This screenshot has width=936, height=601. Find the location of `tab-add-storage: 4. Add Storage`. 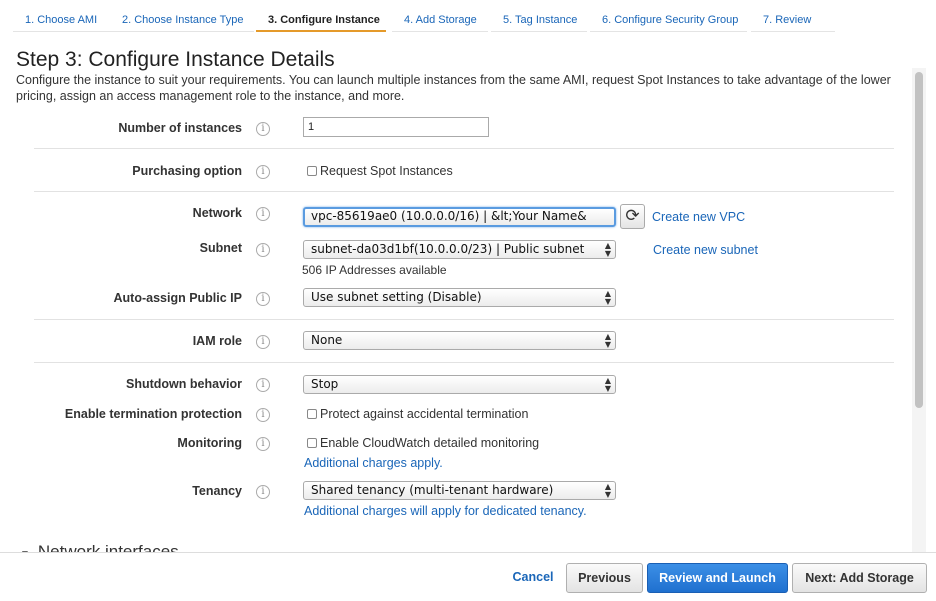

tab-add-storage: 4. Add Storage is located at coordinates (440, 16).